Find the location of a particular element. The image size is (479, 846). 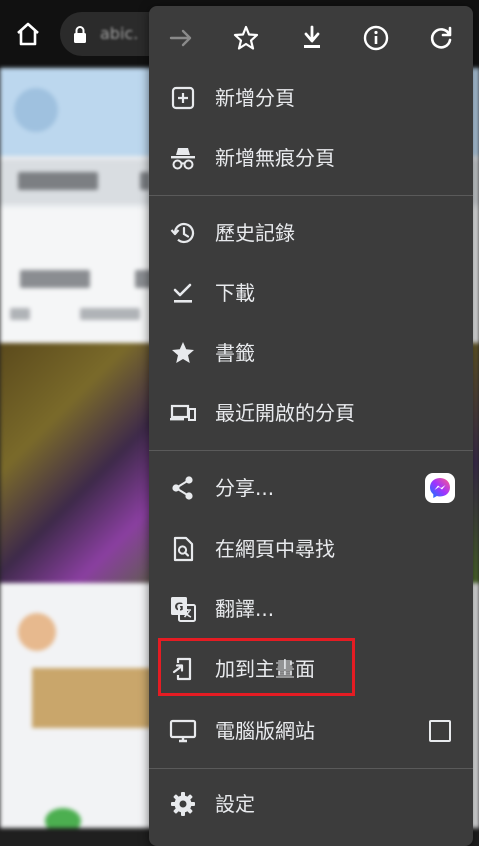

menu-item-label: 電腦版網站 is located at coordinates (265, 731).